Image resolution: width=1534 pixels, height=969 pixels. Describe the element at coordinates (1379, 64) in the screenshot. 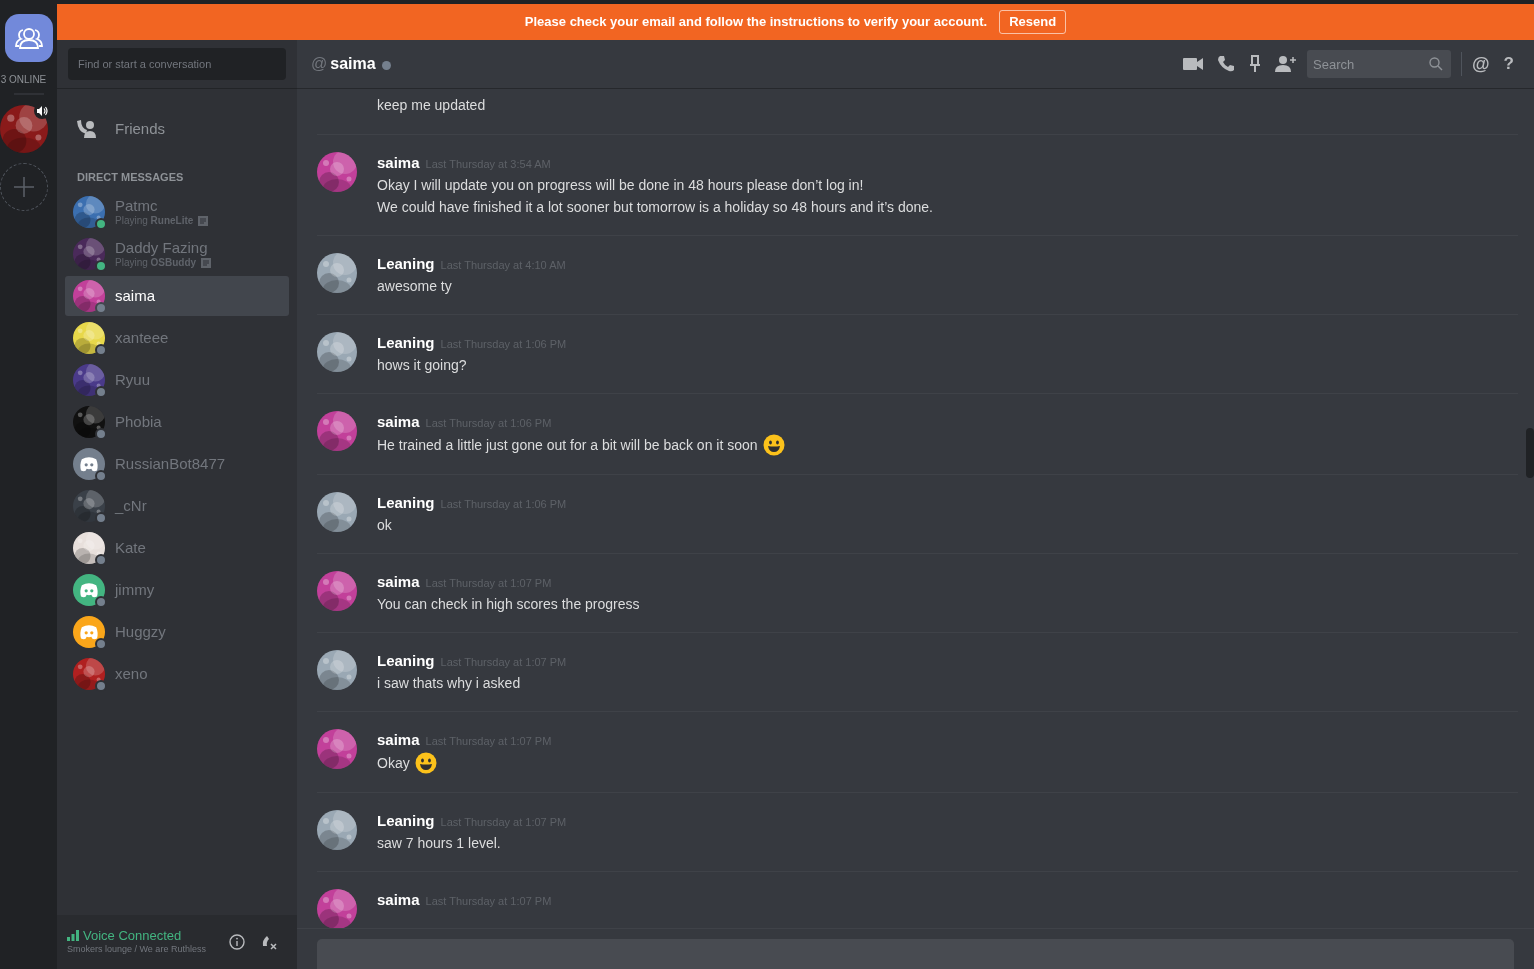

I see `search-field: Search` at that location.